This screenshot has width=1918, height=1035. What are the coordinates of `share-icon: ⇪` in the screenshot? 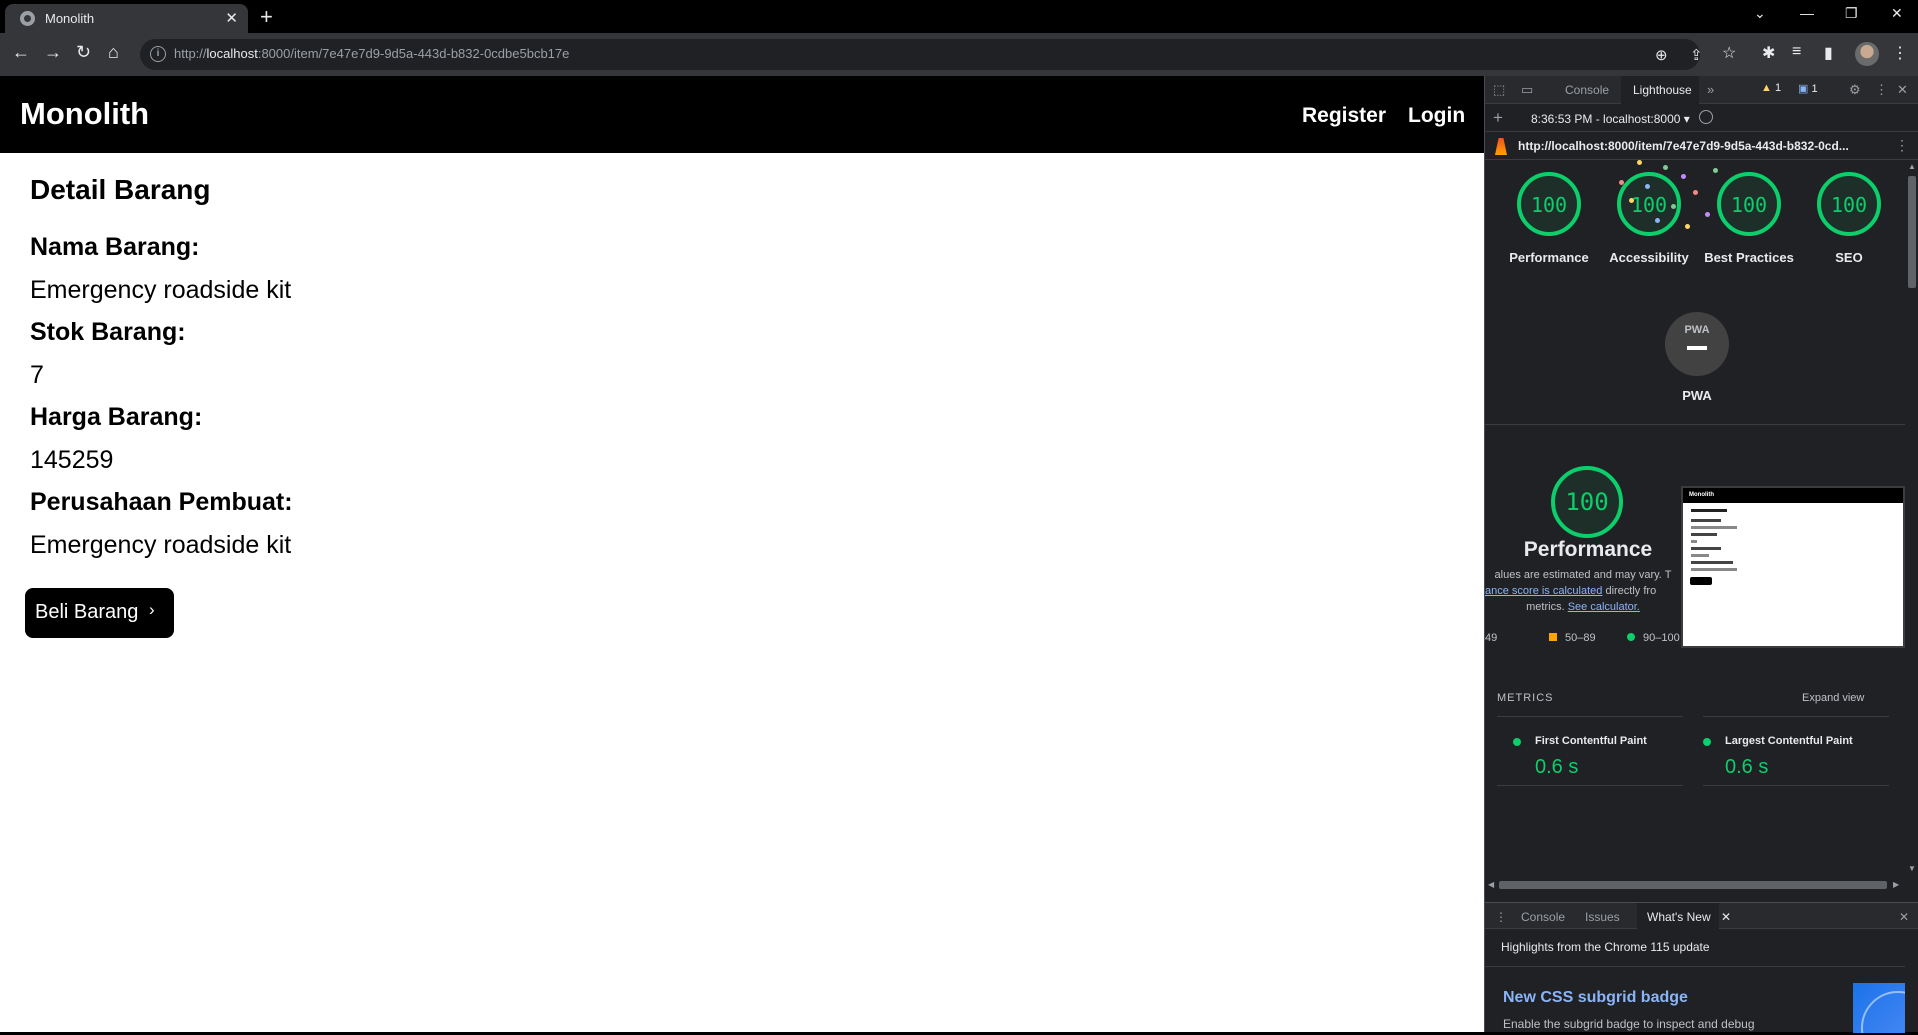 It's located at (1696, 55).